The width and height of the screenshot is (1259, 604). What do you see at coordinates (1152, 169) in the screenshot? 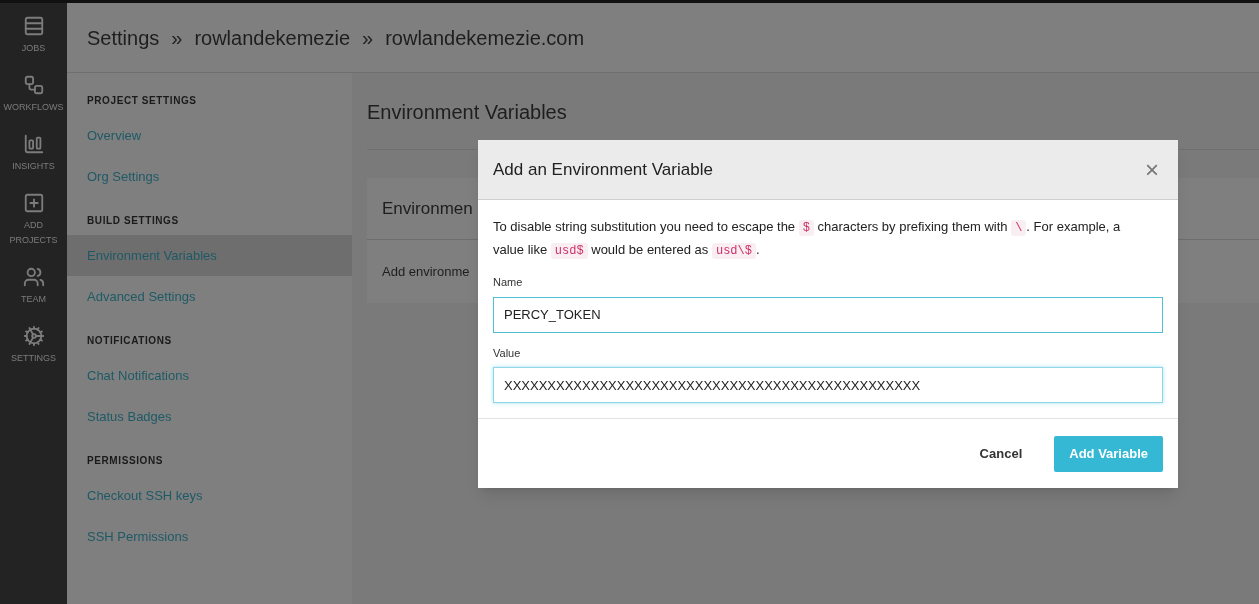
I see `close-button: ×` at bounding box center [1152, 169].